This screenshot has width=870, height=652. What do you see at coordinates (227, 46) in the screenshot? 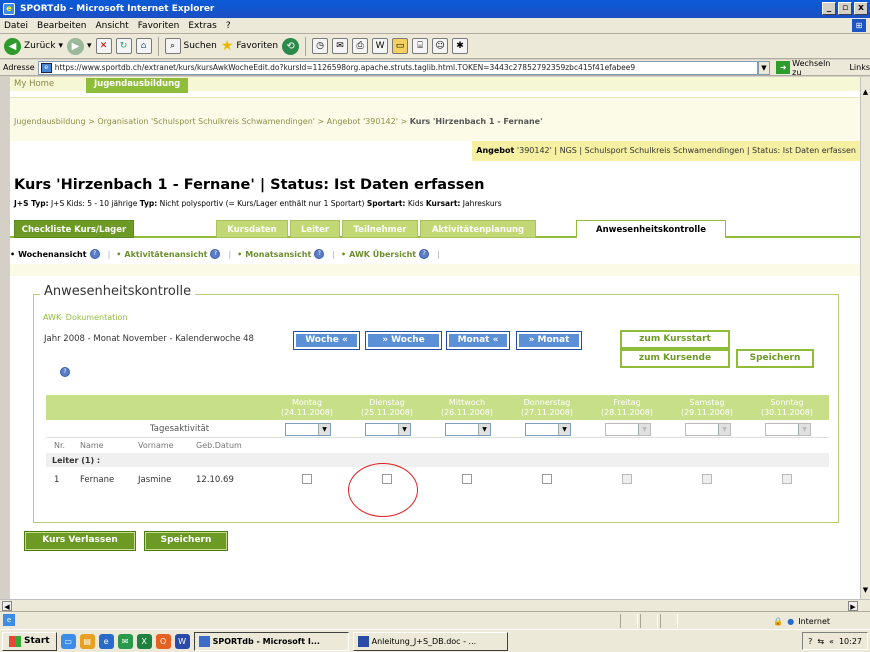
I see `star-icon: ★` at bounding box center [227, 46].